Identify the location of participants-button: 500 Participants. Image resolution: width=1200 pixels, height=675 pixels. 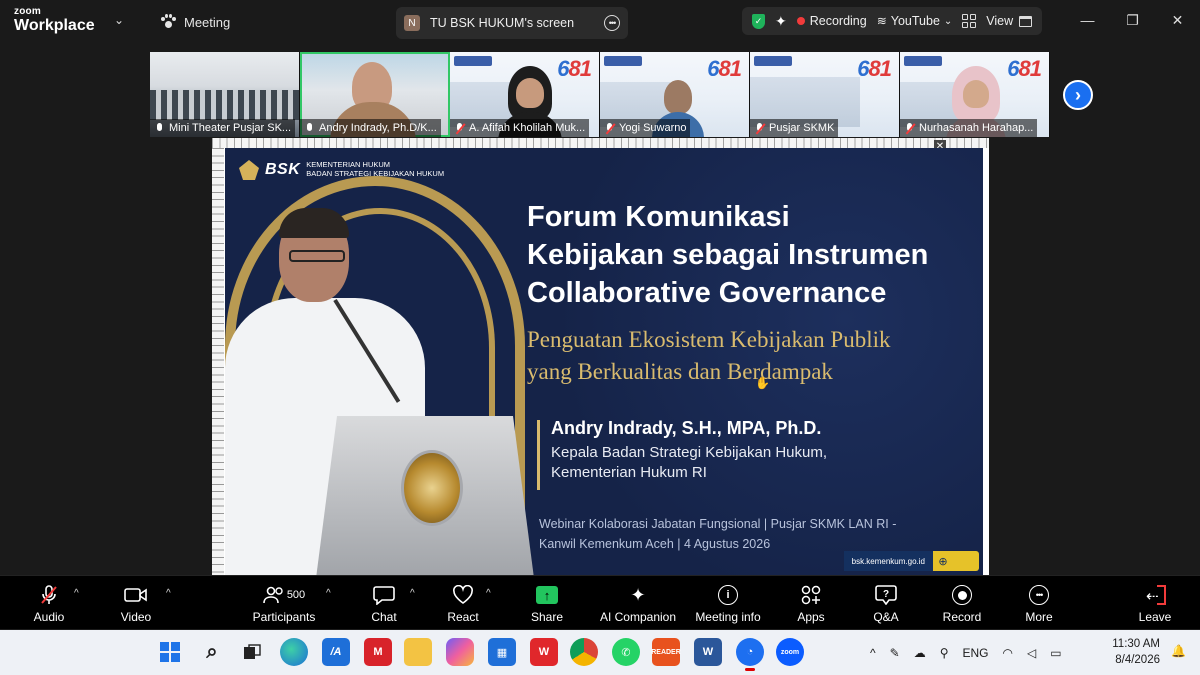
(284, 605).